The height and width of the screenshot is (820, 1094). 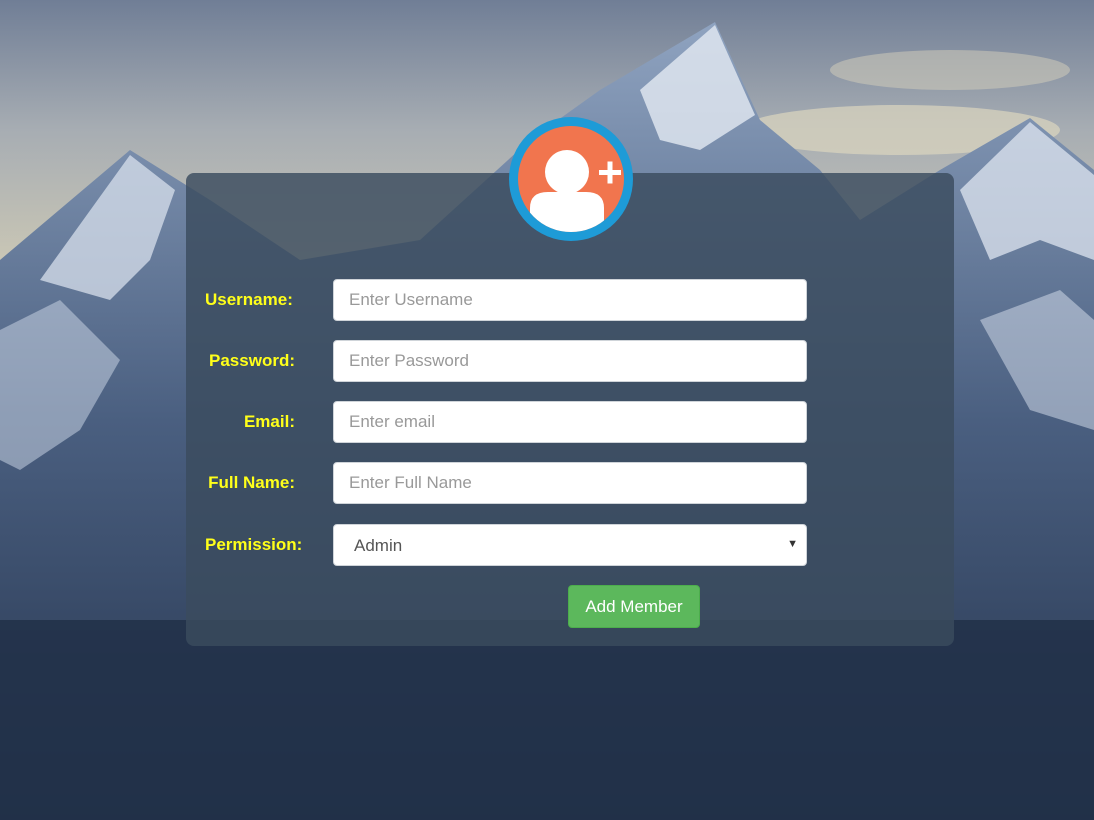 What do you see at coordinates (251, 482) in the screenshot?
I see `fullname-label: Full Name:` at bounding box center [251, 482].